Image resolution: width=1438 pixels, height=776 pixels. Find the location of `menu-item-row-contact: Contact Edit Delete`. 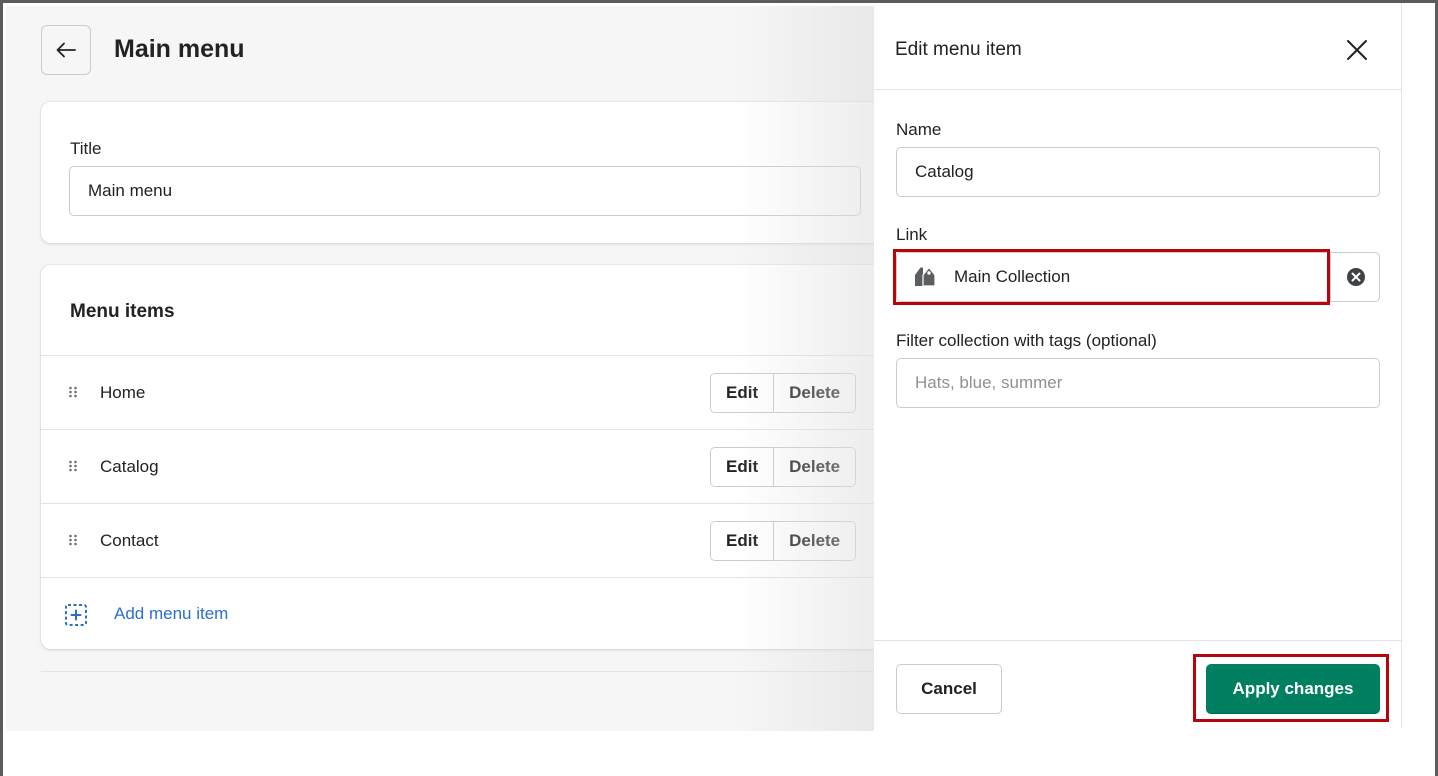

menu-item-row-contact: Contact Edit Delete is located at coordinates (457, 540).